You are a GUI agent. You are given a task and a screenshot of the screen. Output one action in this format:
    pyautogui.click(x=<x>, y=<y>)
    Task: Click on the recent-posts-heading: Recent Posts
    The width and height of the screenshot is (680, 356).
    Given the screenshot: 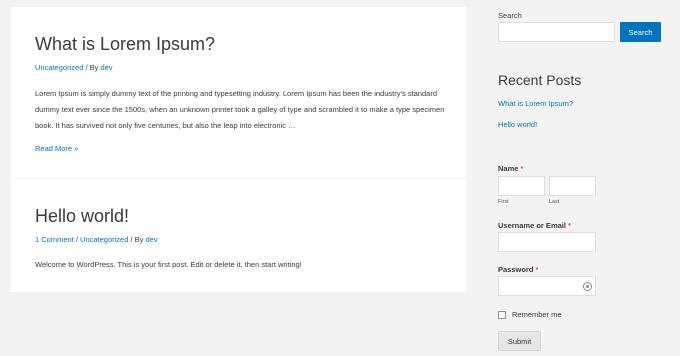 What is the action you would take?
    pyautogui.click(x=540, y=80)
    